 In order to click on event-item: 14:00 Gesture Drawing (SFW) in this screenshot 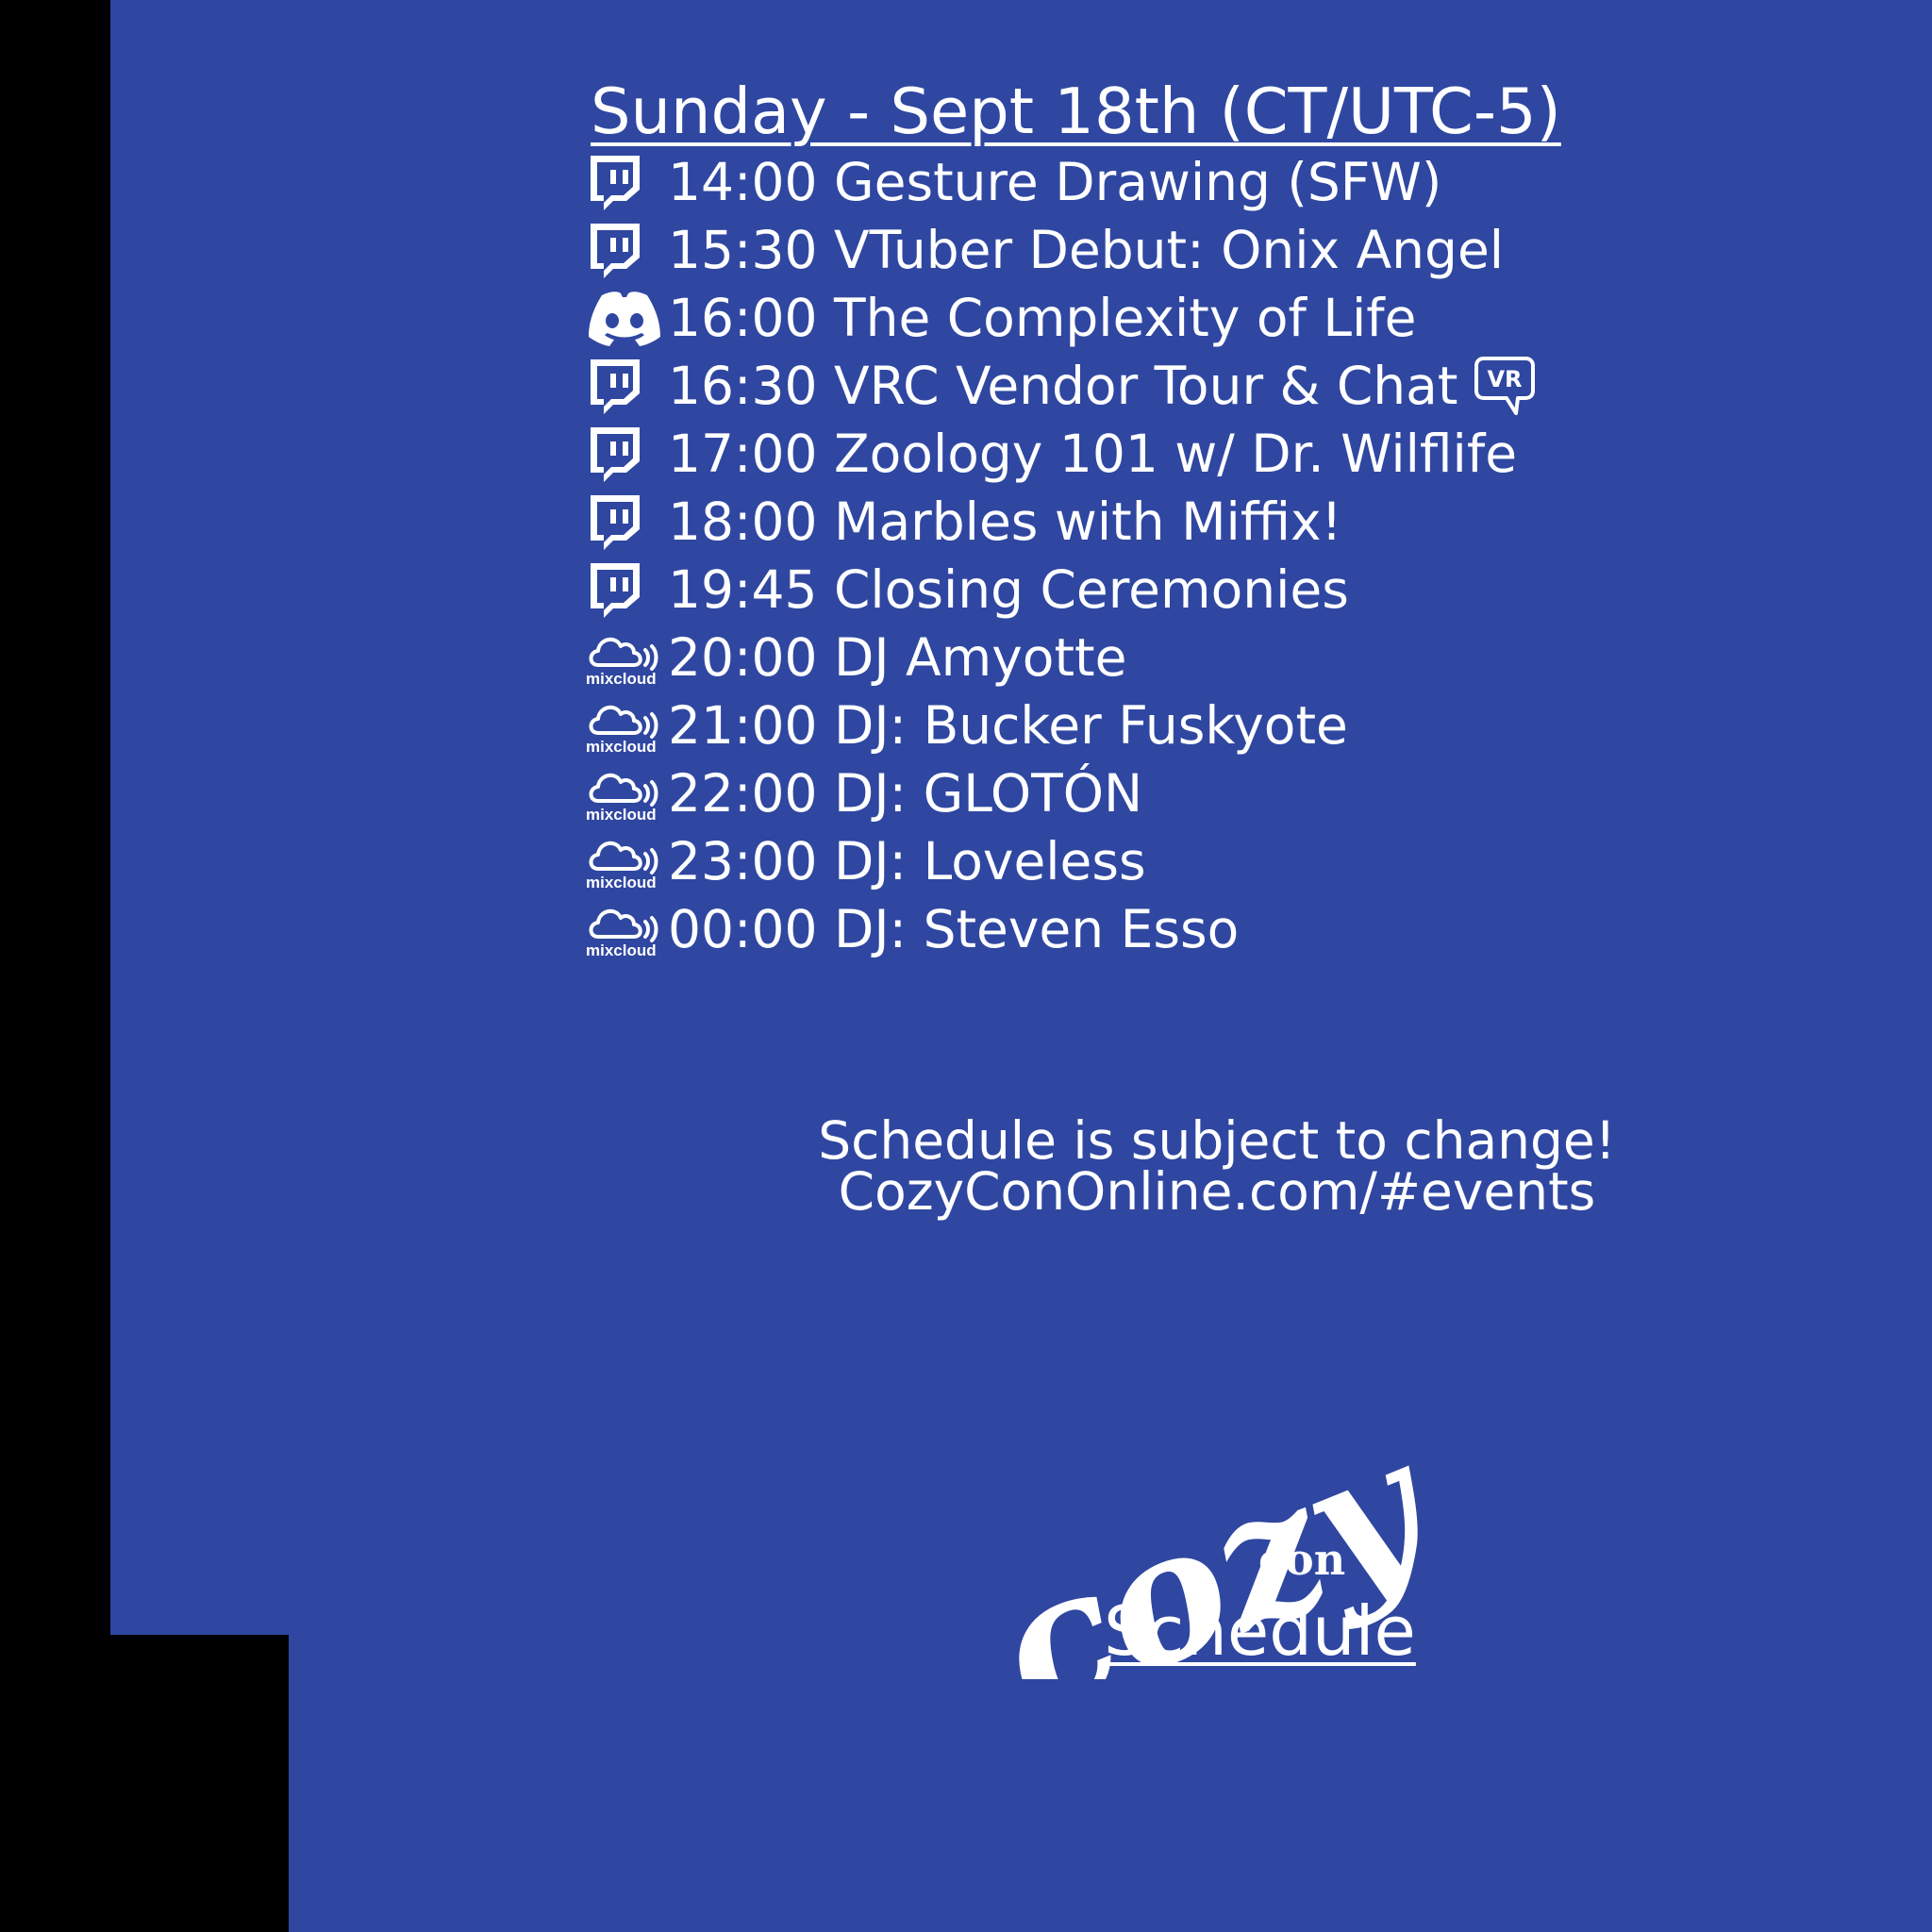, I will do `click(1060, 182)`.